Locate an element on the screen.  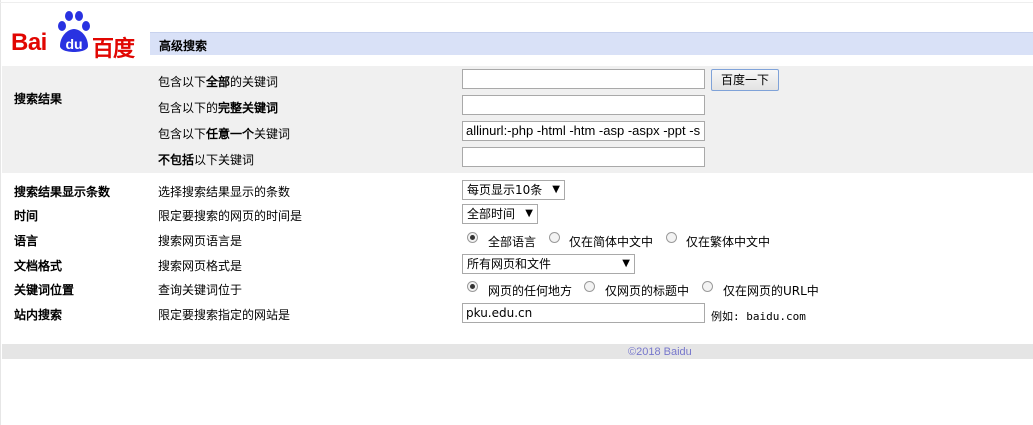
result-count-select: 每页显示10条 ▼ is located at coordinates (513, 190).